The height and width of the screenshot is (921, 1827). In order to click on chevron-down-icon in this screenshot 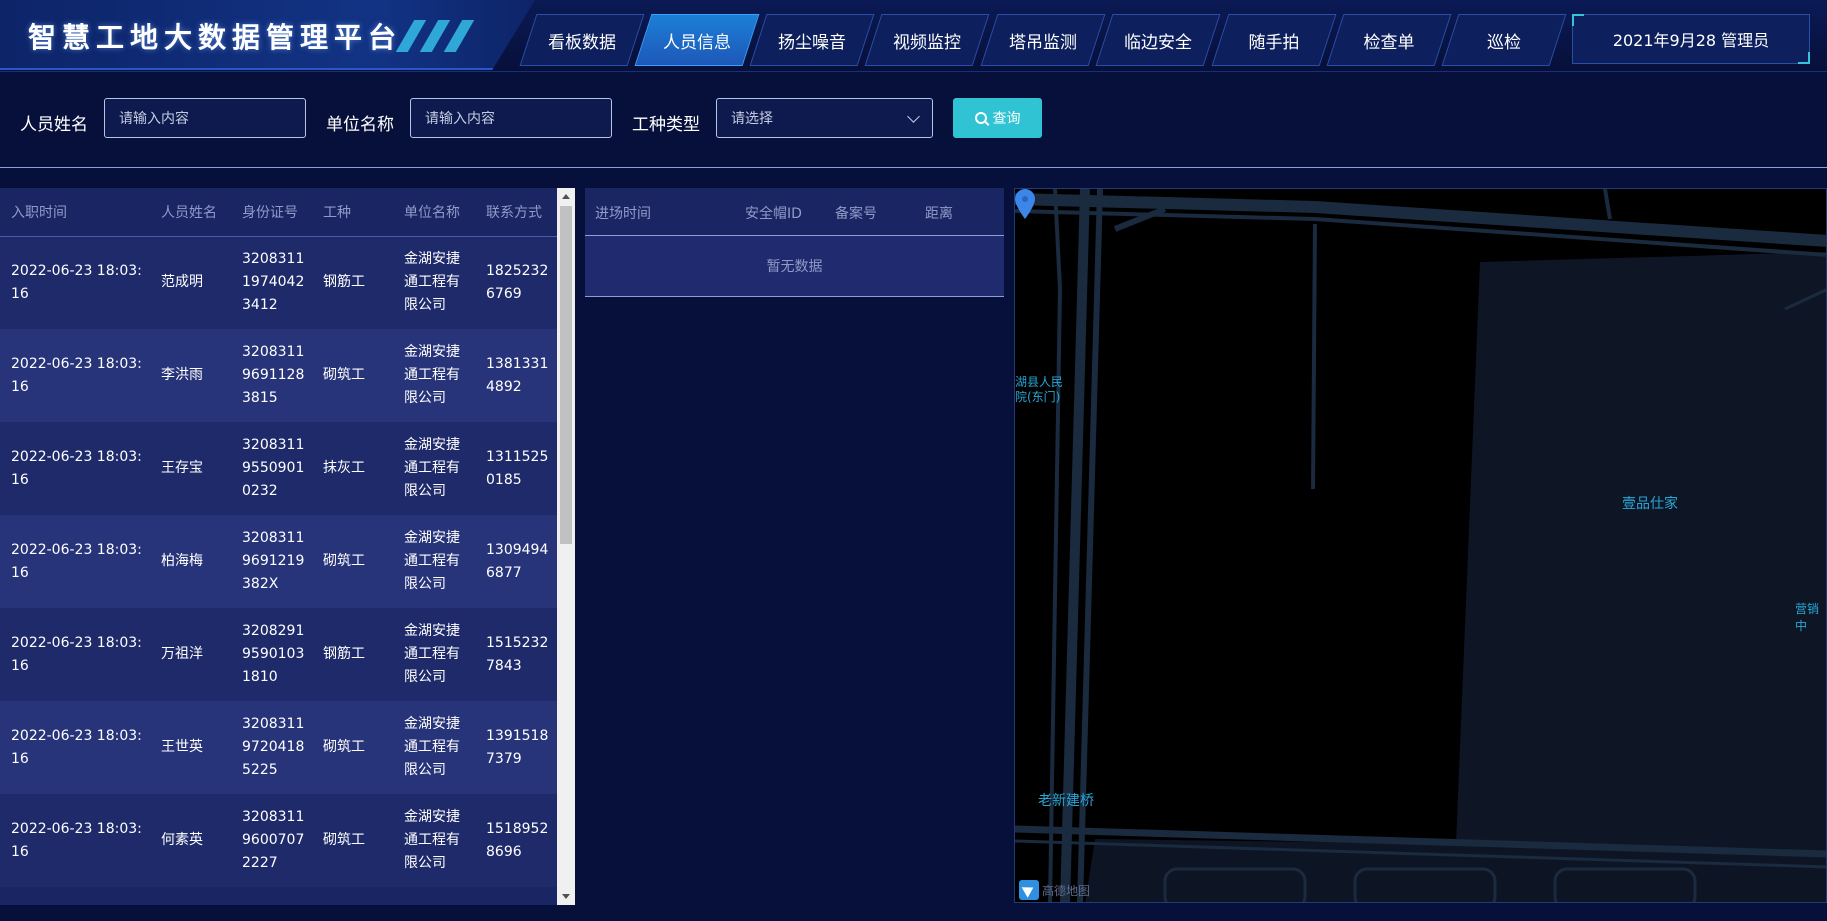, I will do `click(913, 116)`.